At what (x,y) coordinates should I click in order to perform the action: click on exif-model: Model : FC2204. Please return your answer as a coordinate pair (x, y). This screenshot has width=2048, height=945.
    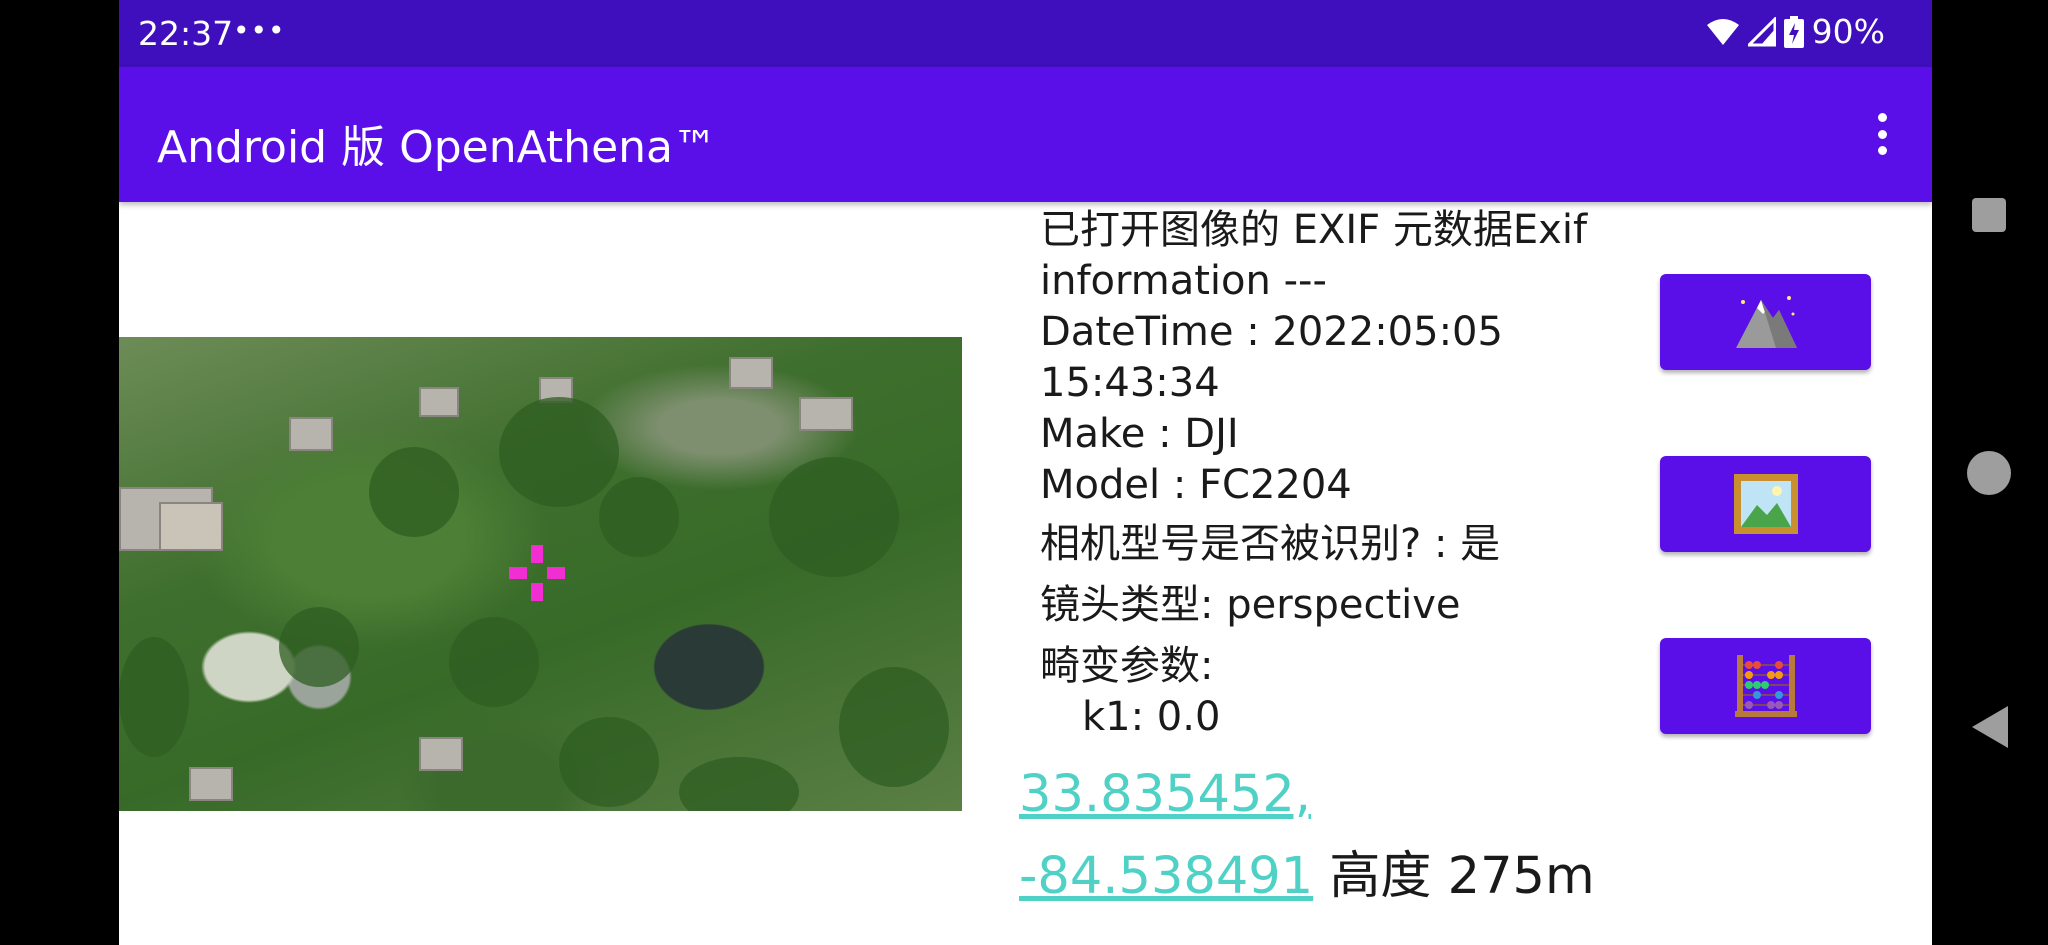
    Looking at the image, I should click on (1196, 485).